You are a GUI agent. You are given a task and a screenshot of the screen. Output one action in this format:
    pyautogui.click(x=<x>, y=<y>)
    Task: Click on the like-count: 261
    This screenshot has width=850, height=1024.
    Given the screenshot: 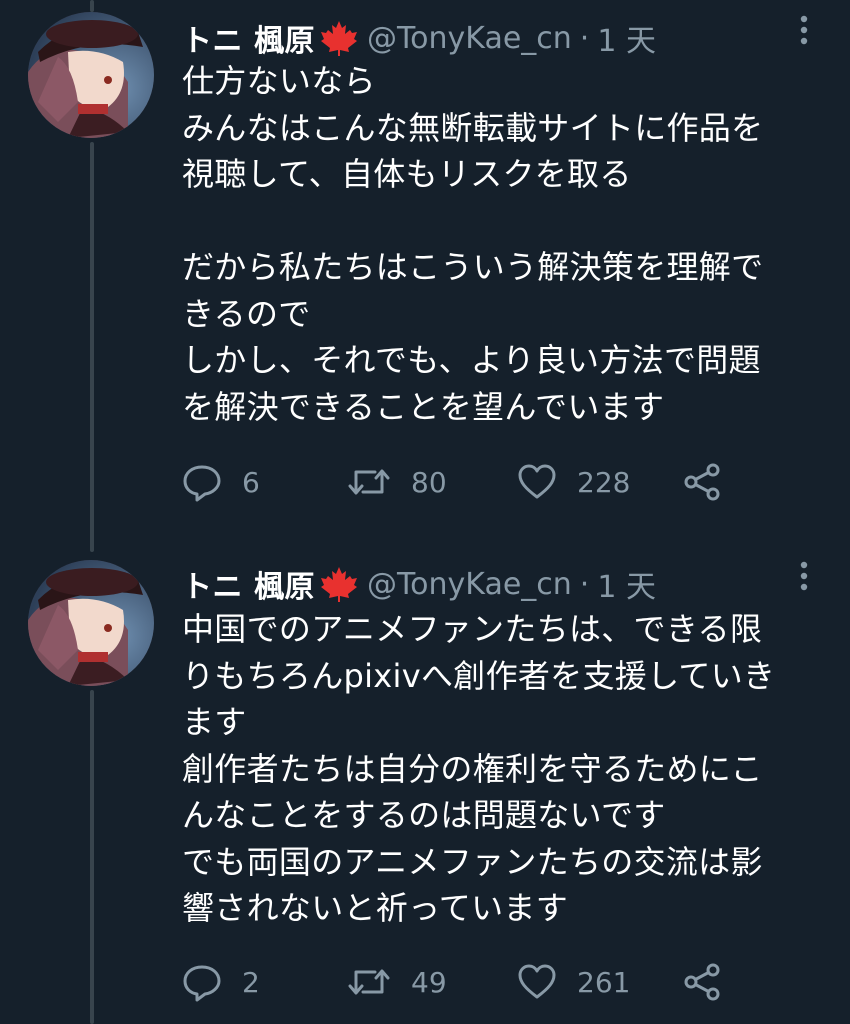 What is the action you would take?
    pyautogui.click(x=604, y=982)
    